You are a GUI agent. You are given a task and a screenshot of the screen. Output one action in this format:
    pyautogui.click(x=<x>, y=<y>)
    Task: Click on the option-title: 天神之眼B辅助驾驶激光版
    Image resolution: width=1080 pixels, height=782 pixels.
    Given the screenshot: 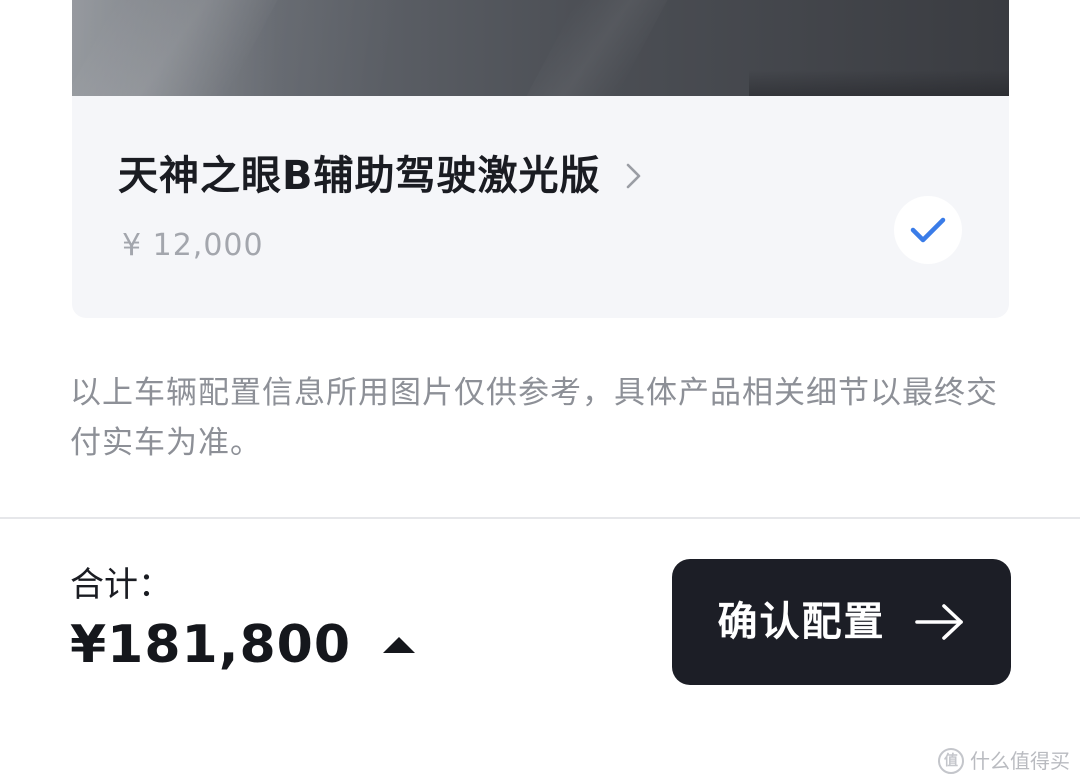 What is the action you would take?
    pyautogui.click(x=359, y=176)
    